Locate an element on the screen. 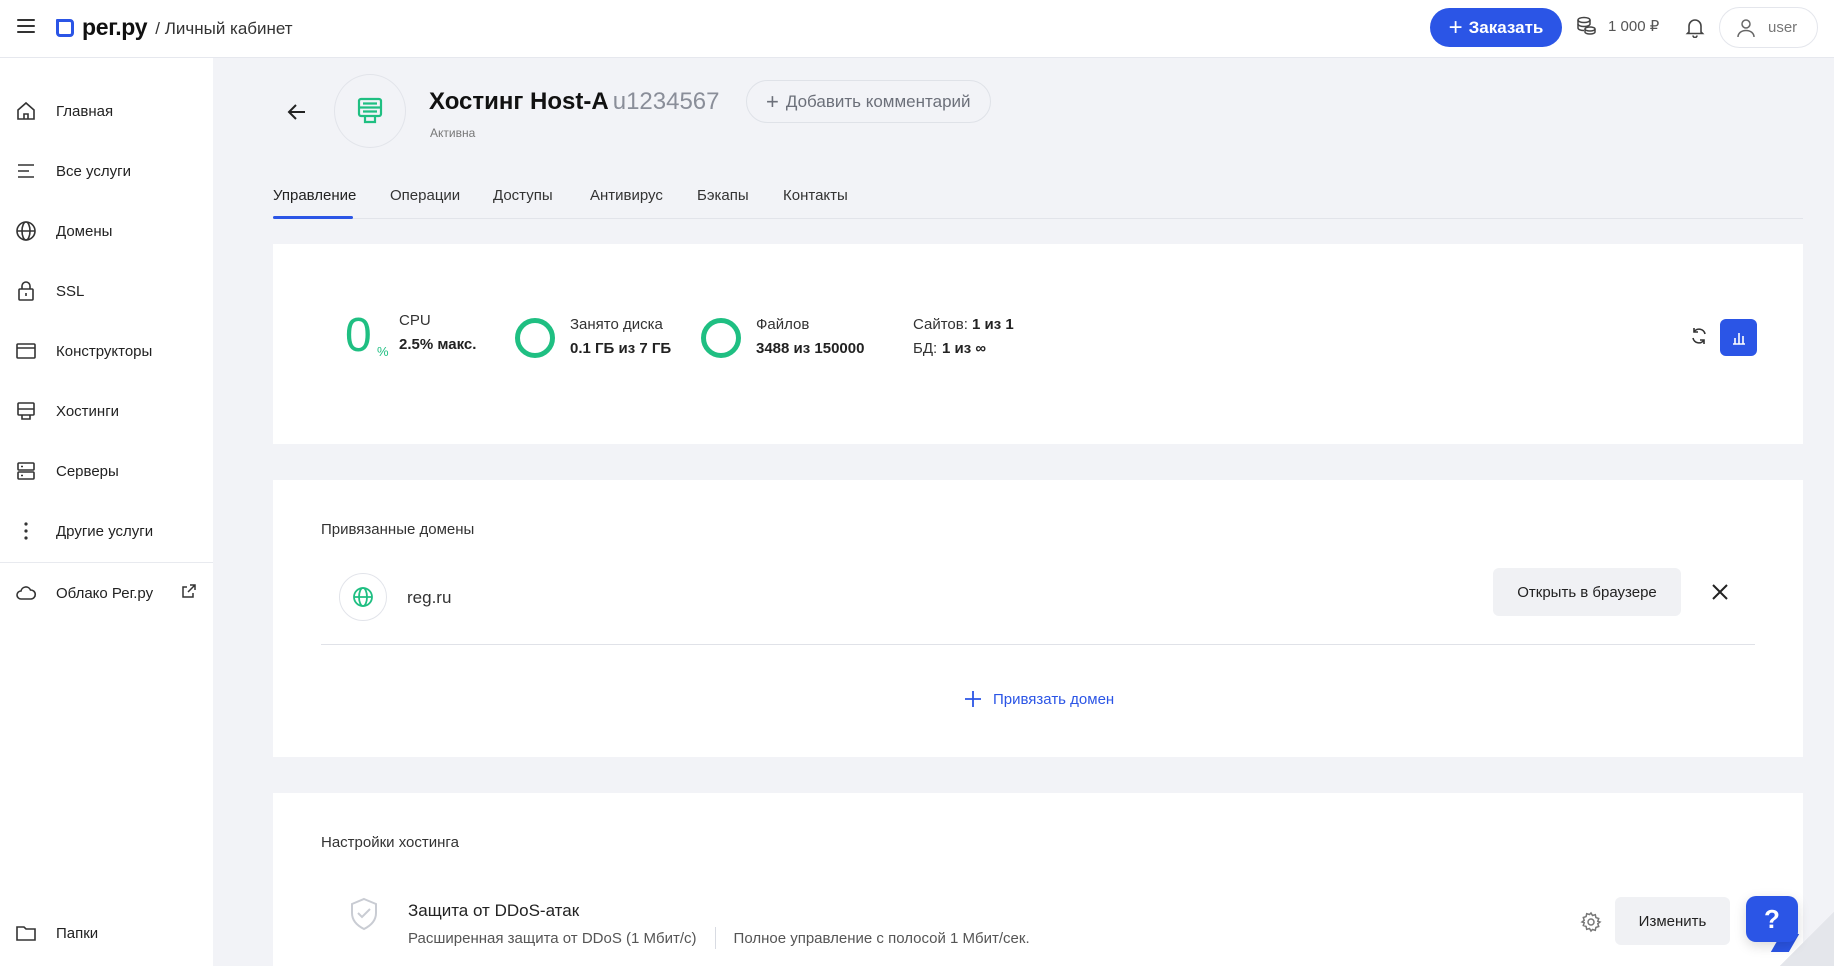 The image size is (1834, 966). server-icon is located at coordinates (26, 471).